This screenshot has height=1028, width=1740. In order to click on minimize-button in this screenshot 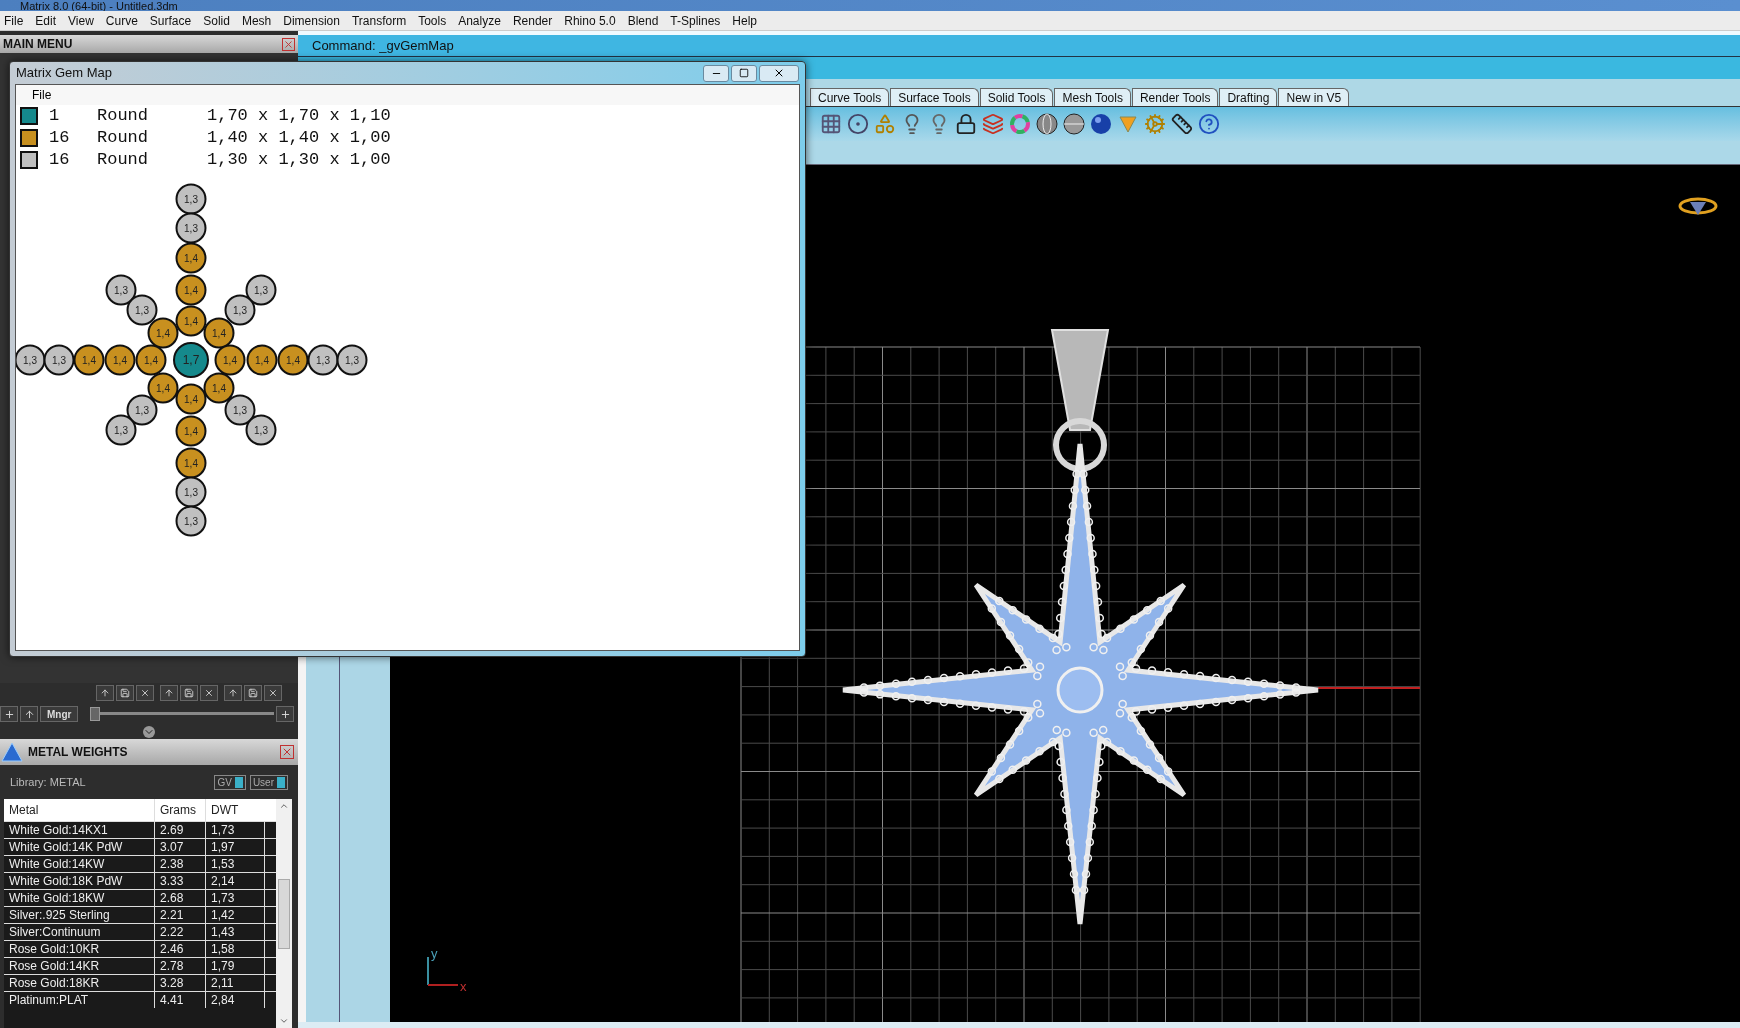, I will do `click(716, 73)`.